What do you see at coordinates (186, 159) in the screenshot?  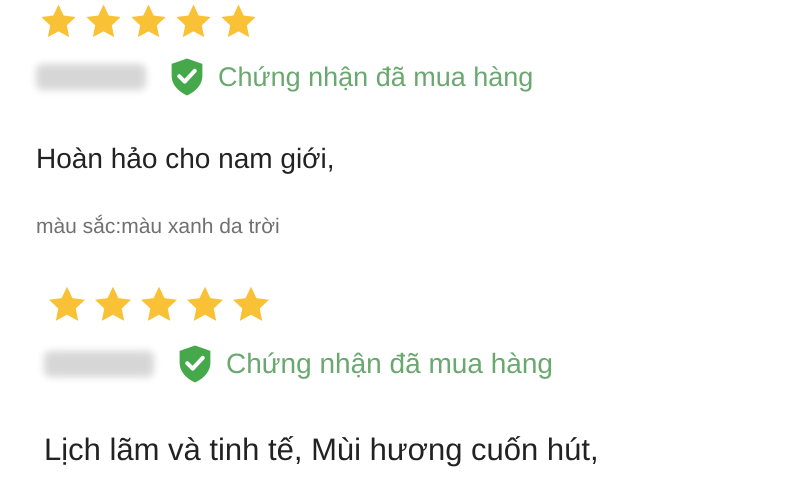 I see `review-comment: Hoàn hảo cho nam giới,` at bounding box center [186, 159].